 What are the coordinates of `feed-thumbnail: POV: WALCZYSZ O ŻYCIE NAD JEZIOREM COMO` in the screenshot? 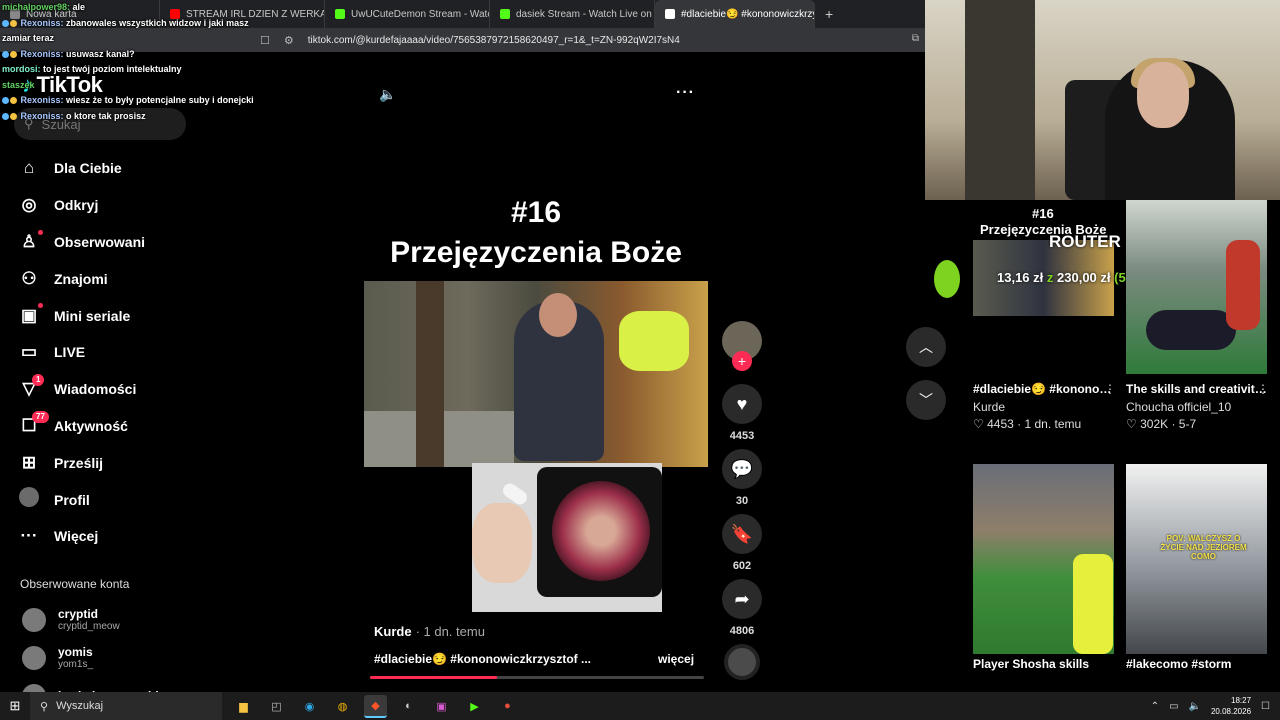 It's located at (1196, 559).